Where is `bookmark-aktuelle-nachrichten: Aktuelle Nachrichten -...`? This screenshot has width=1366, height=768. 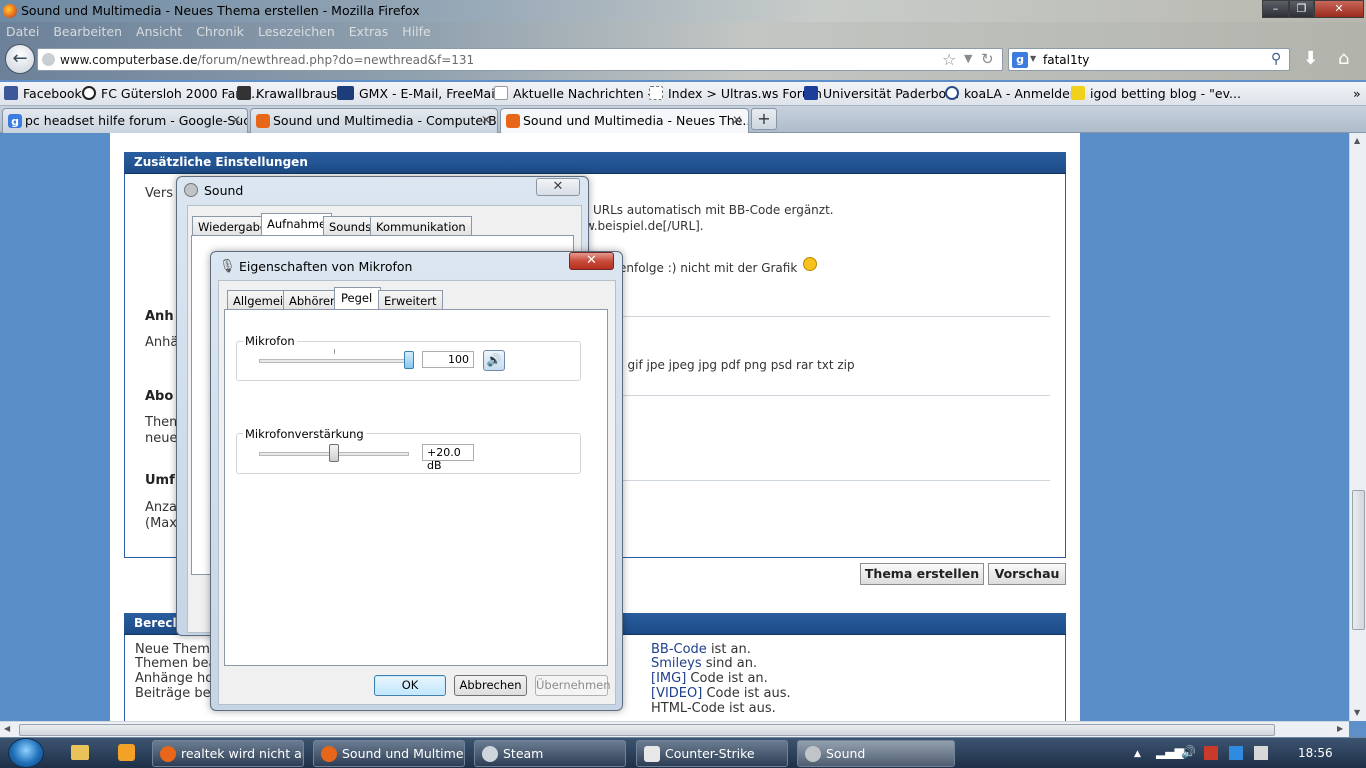
bookmark-aktuelle-nachrichten: Aktuelle Nachrichten -... is located at coordinates (579, 93).